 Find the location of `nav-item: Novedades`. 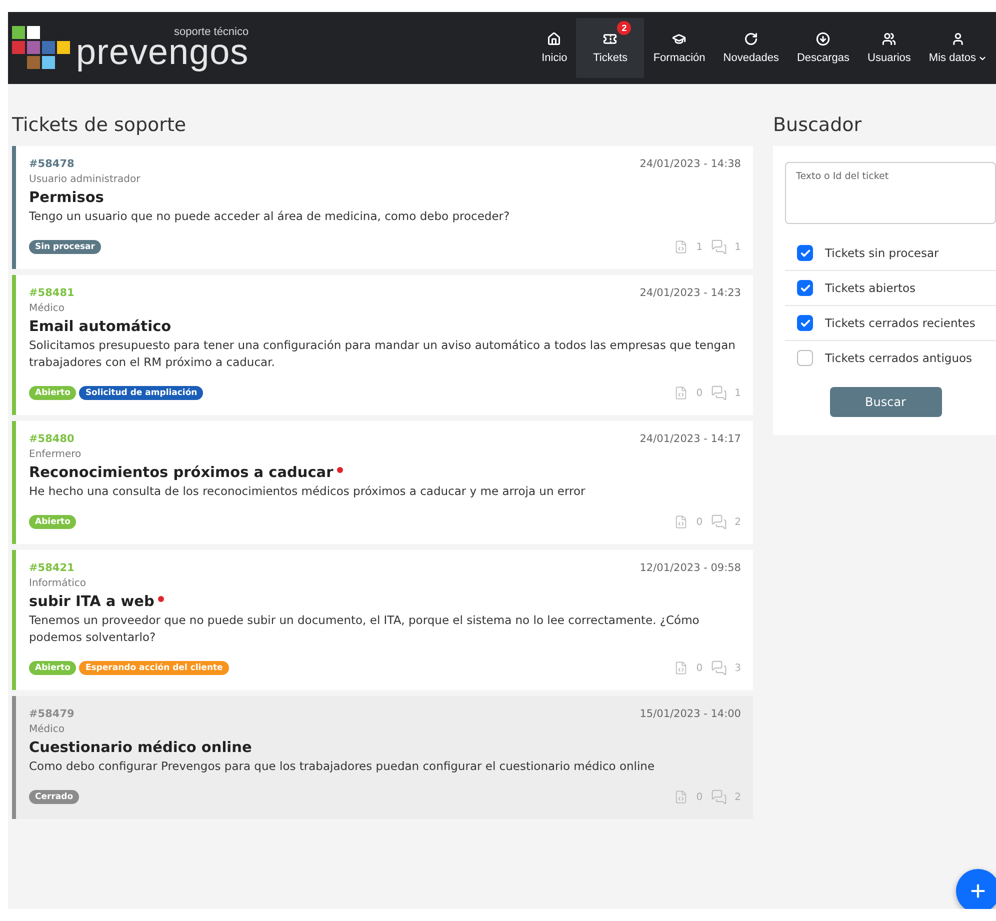

nav-item: Novedades is located at coordinates (751, 48).